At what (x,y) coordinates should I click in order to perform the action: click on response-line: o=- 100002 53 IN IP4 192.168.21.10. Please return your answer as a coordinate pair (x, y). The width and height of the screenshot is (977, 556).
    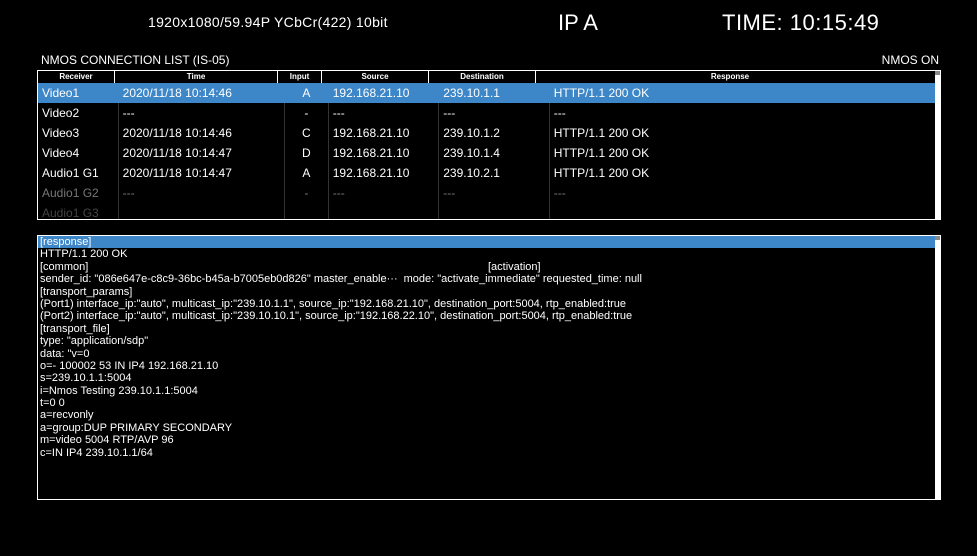
    Looking at the image, I should click on (129, 365).